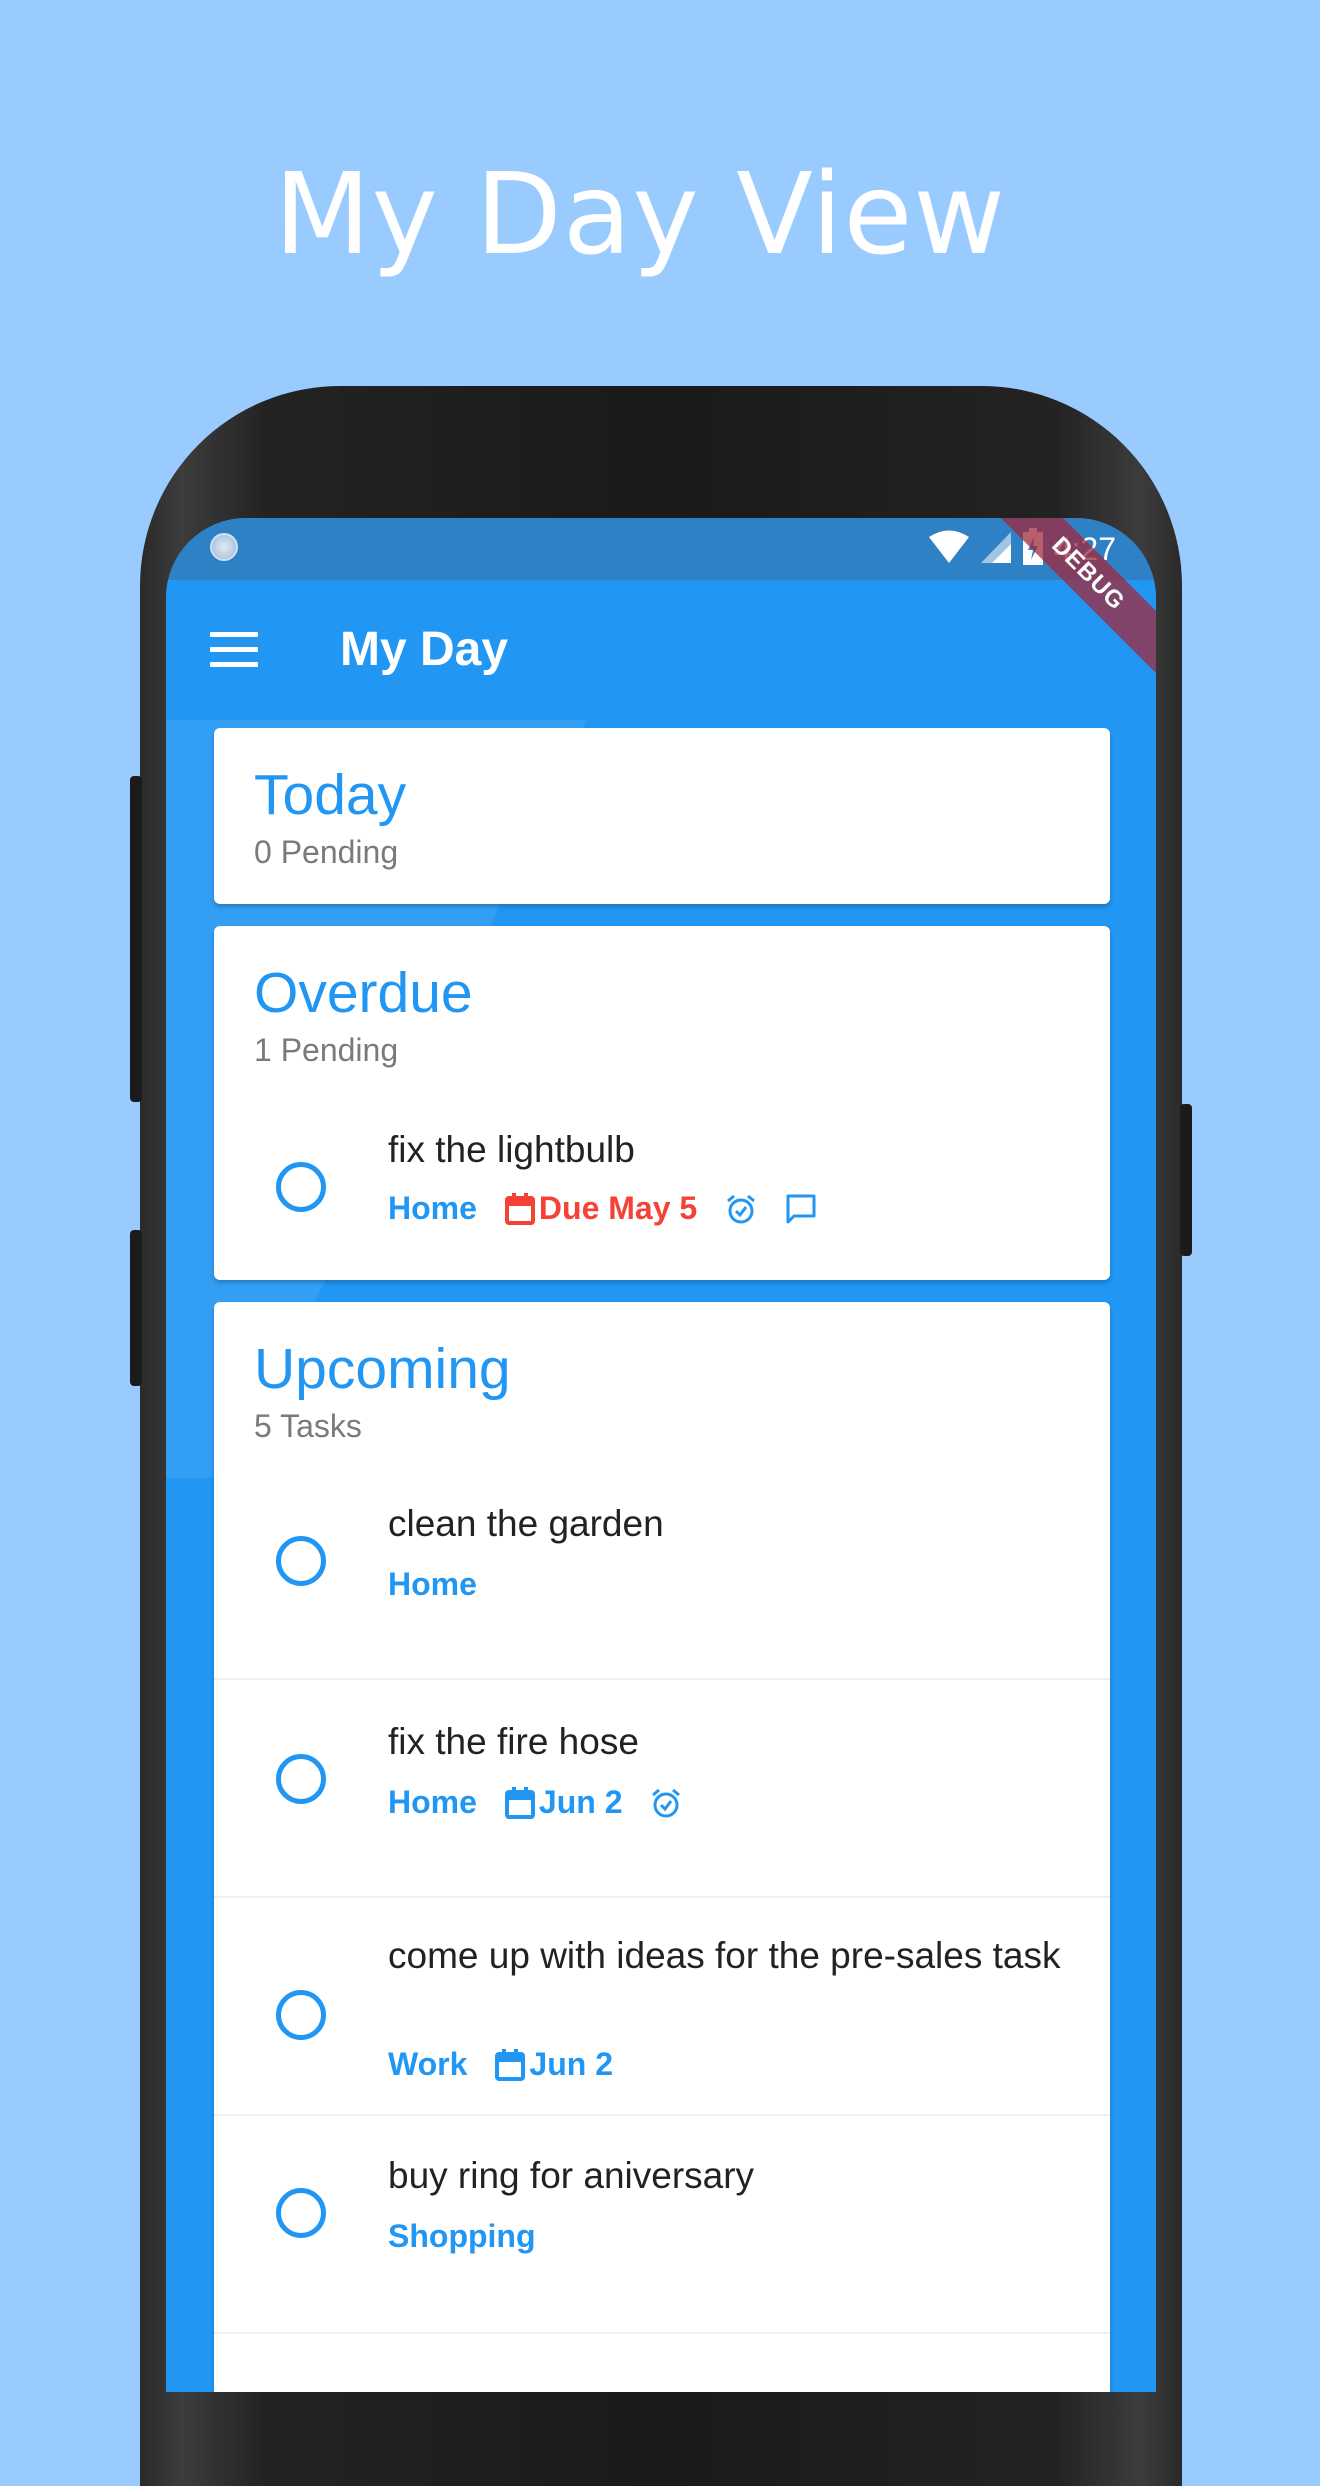 The height and width of the screenshot is (2486, 1320). I want to click on task-meta: Work Jun 2, so click(500, 2064).